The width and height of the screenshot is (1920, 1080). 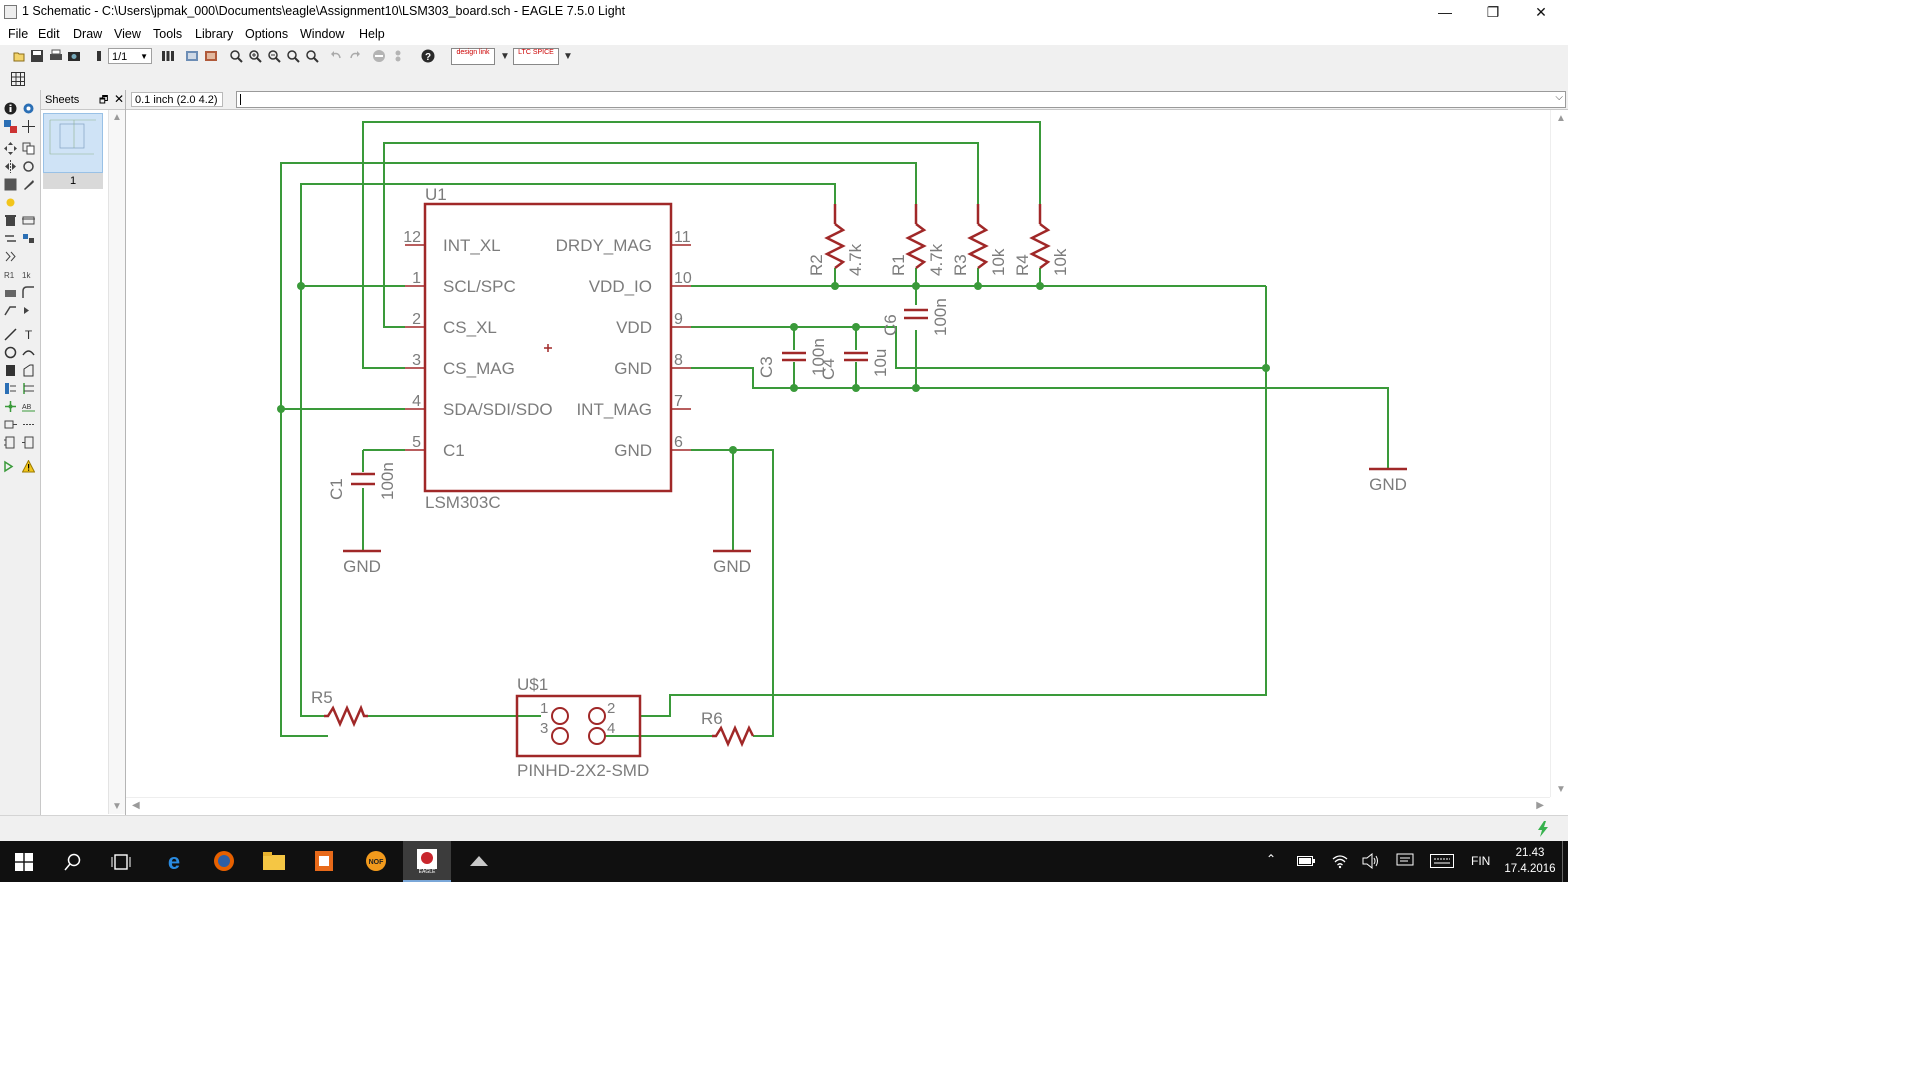 What do you see at coordinates (167, 34) in the screenshot?
I see `menu-tools: Tools` at bounding box center [167, 34].